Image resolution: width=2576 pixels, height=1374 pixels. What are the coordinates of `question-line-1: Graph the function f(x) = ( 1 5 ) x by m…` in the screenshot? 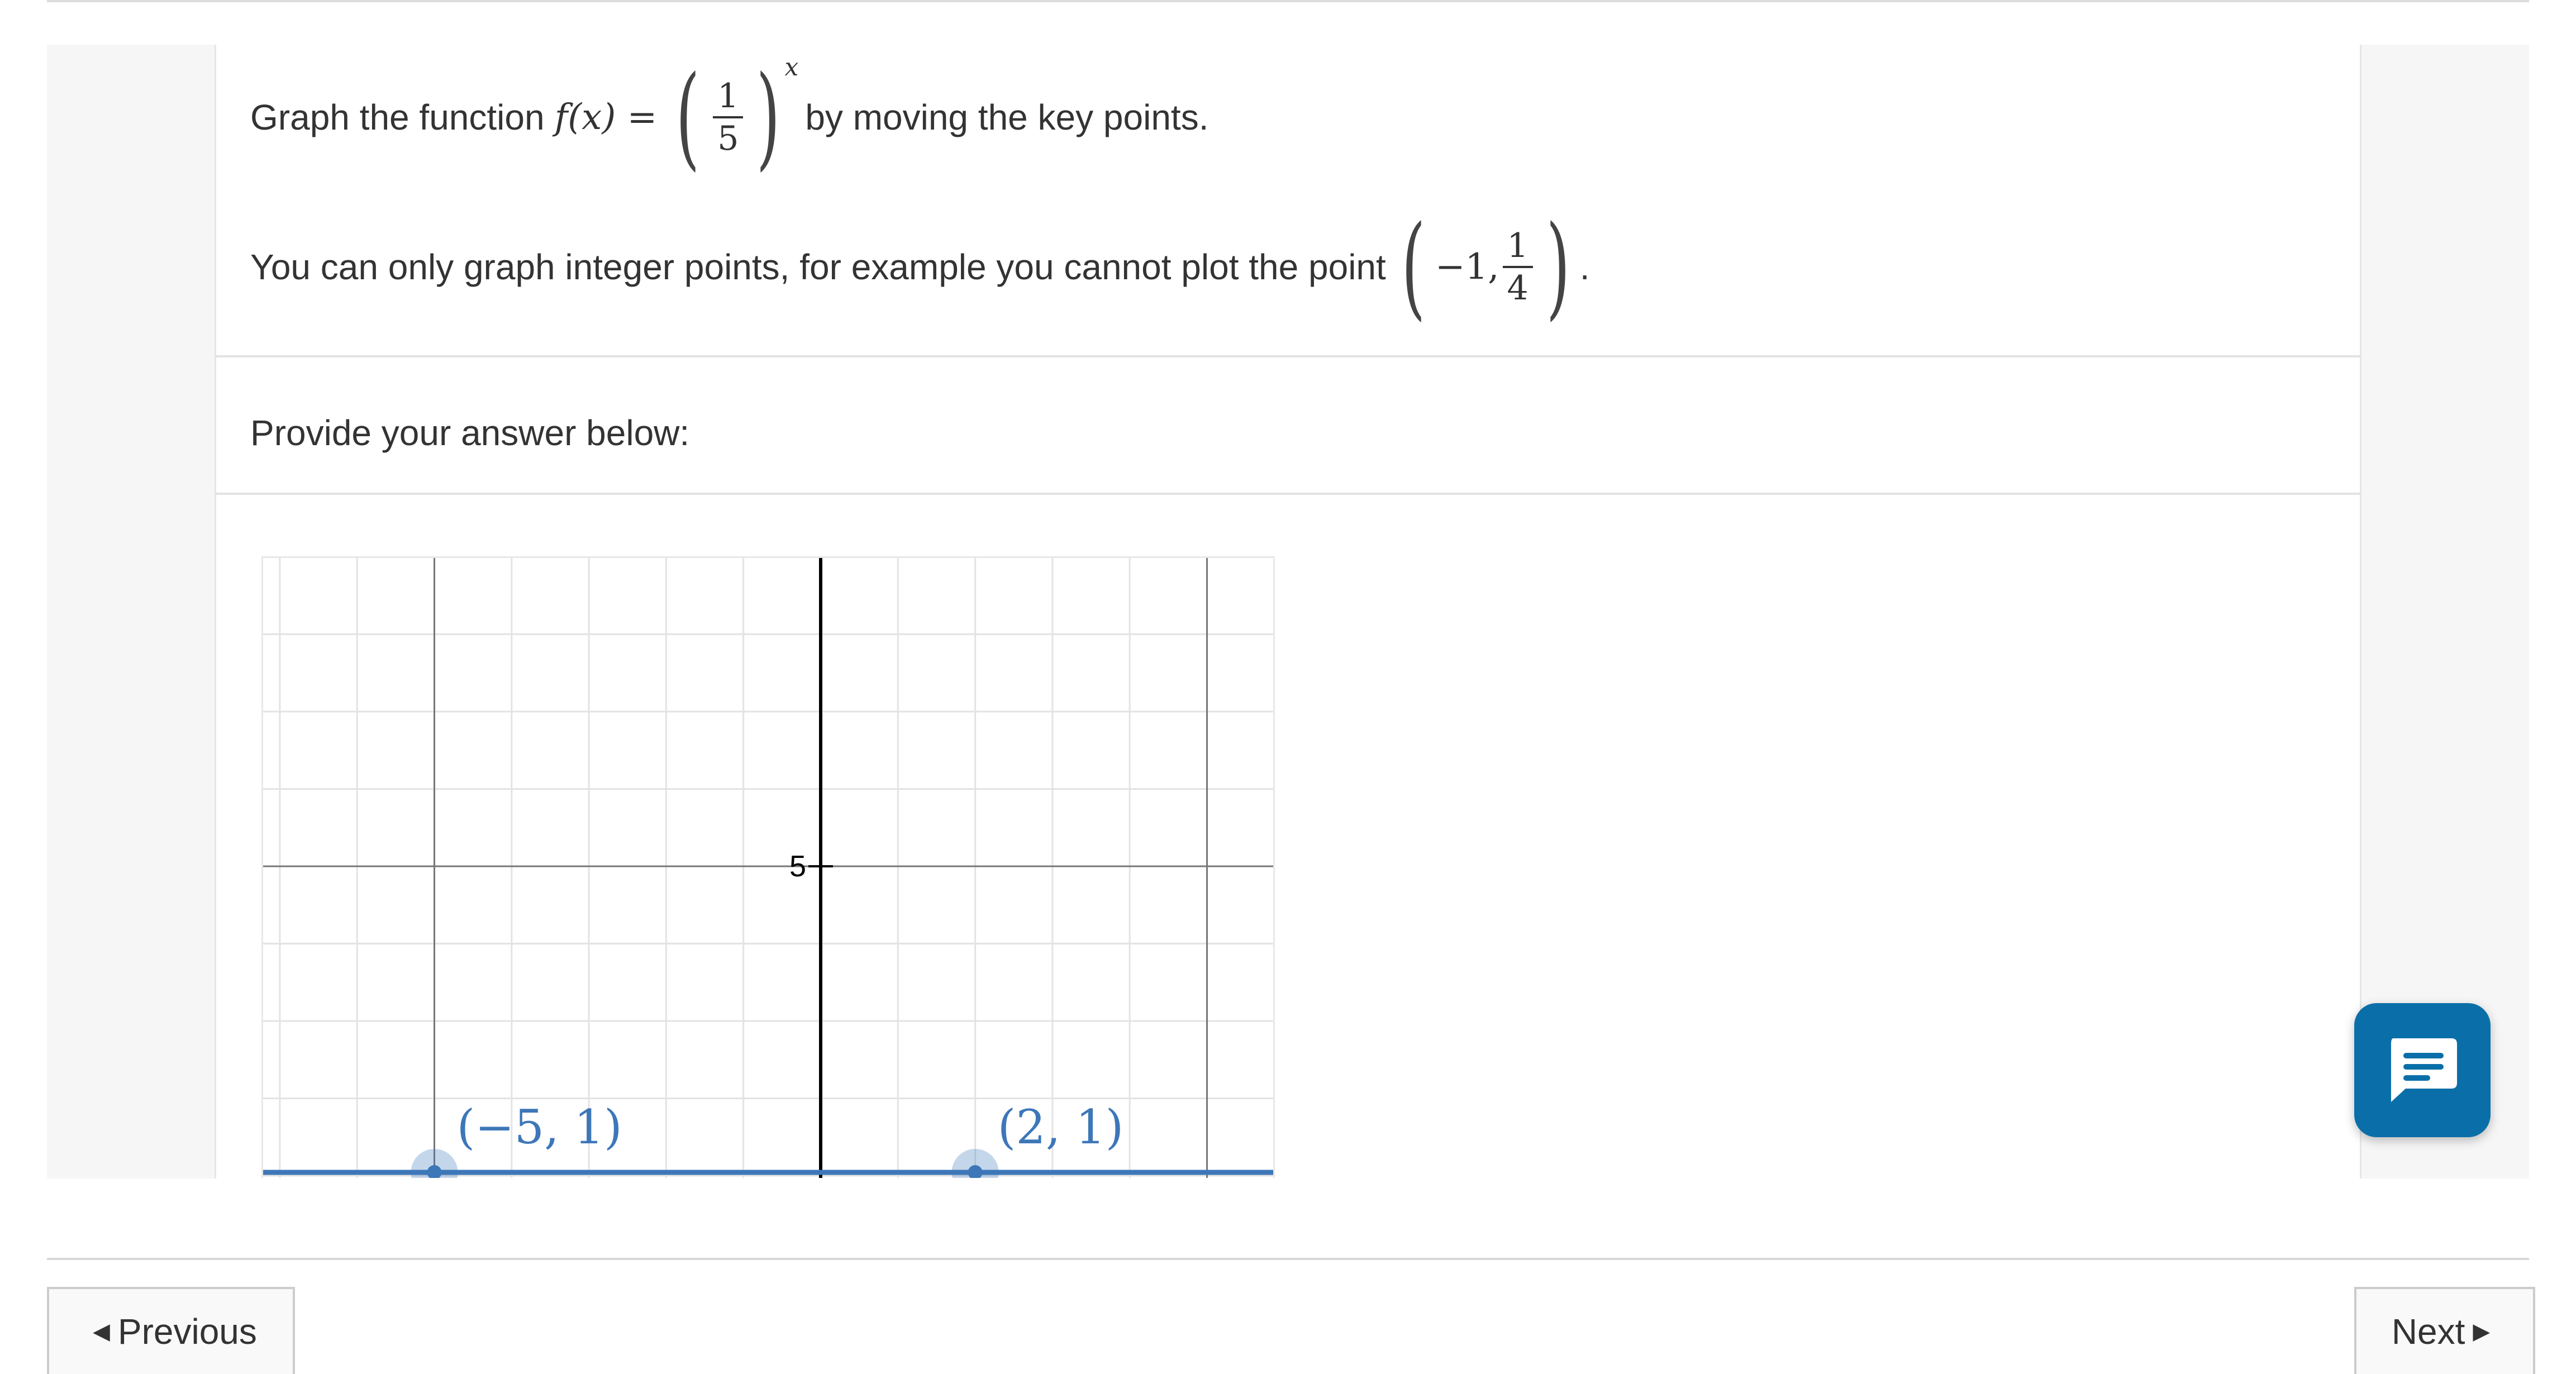 It's located at (729, 117).